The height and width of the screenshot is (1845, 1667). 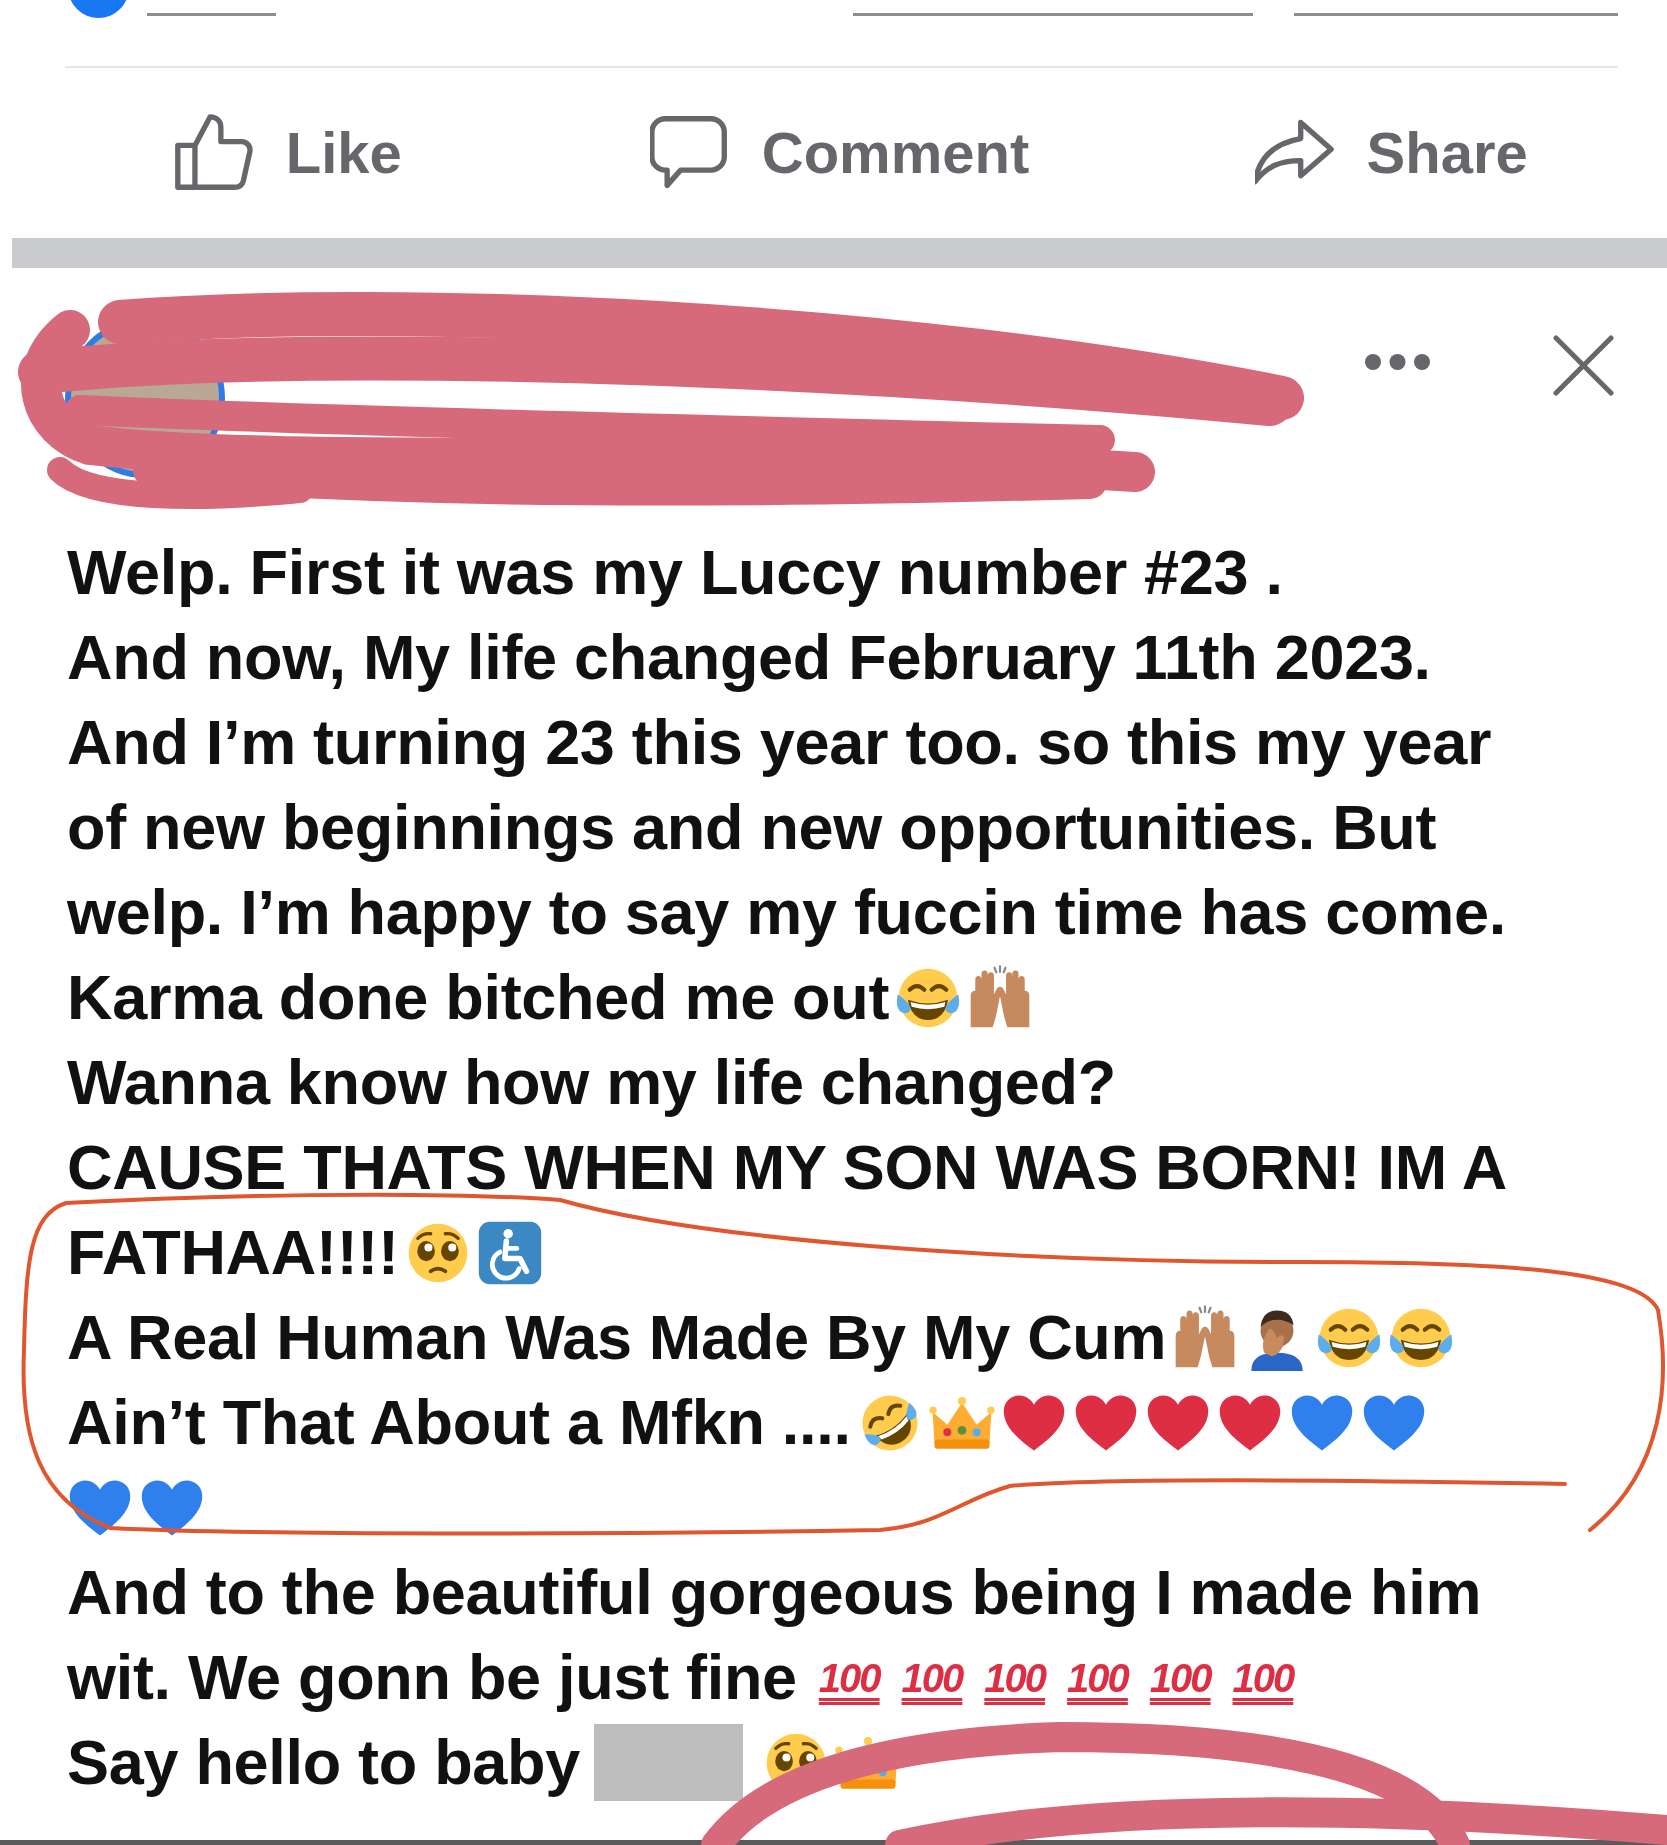 I want to click on reaction-icon, so click(x=98, y=9).